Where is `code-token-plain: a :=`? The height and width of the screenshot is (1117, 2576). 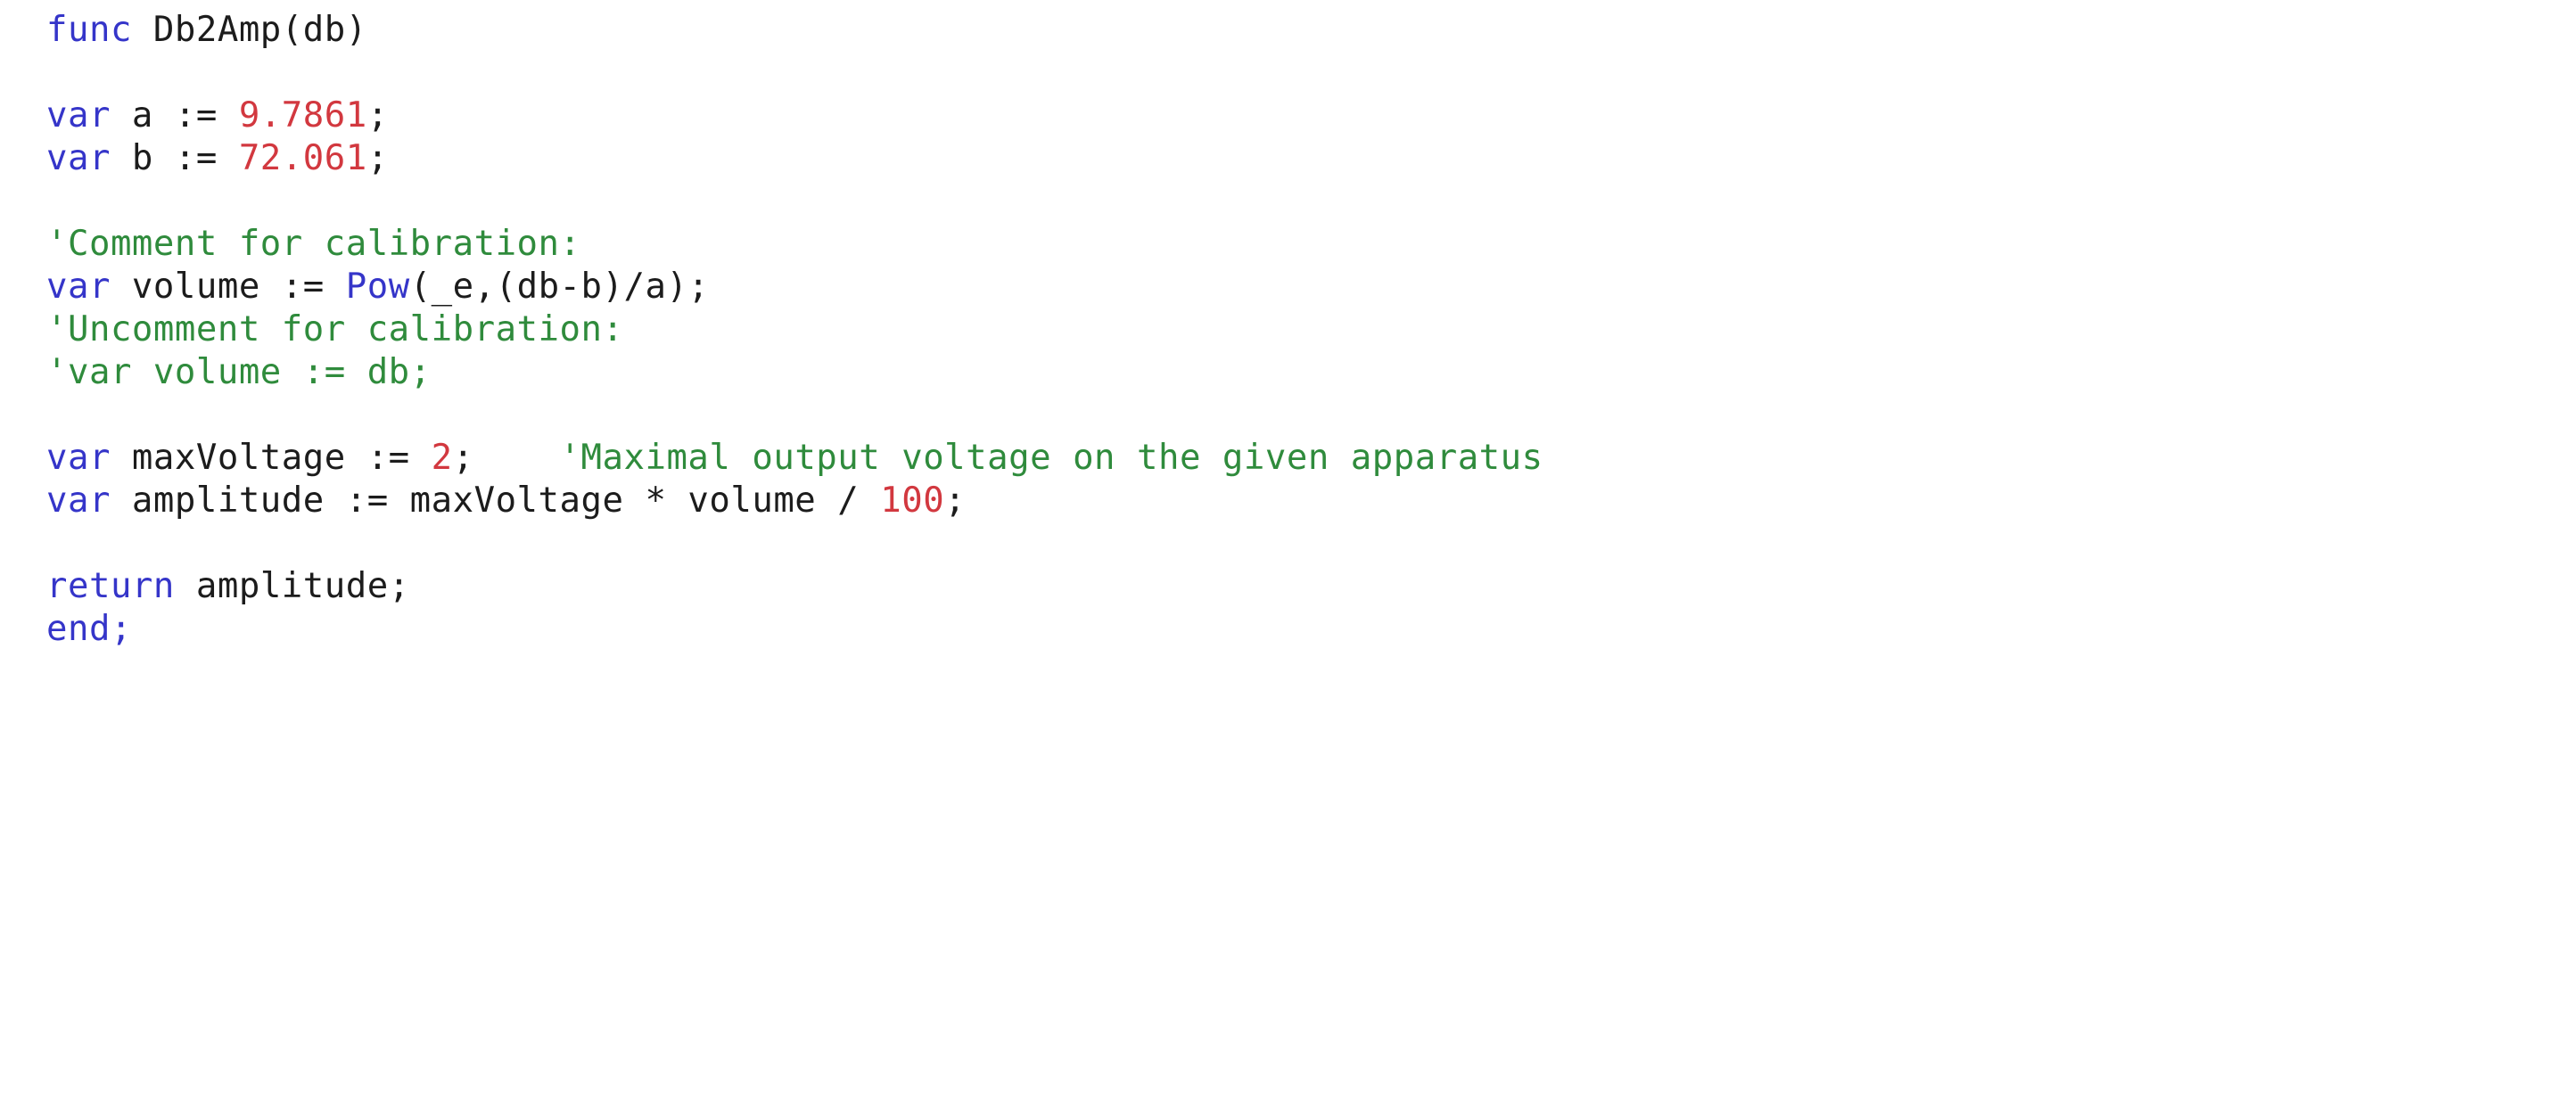 code-token-plain: a := is located at coordinates (185, 116).